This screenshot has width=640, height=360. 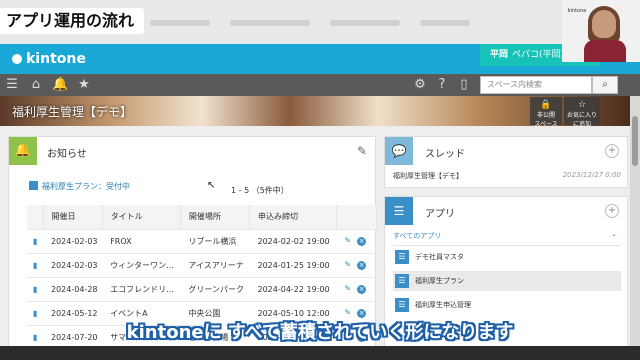 I want to click on header-cell: 開催日, so click(x=73, y=217).